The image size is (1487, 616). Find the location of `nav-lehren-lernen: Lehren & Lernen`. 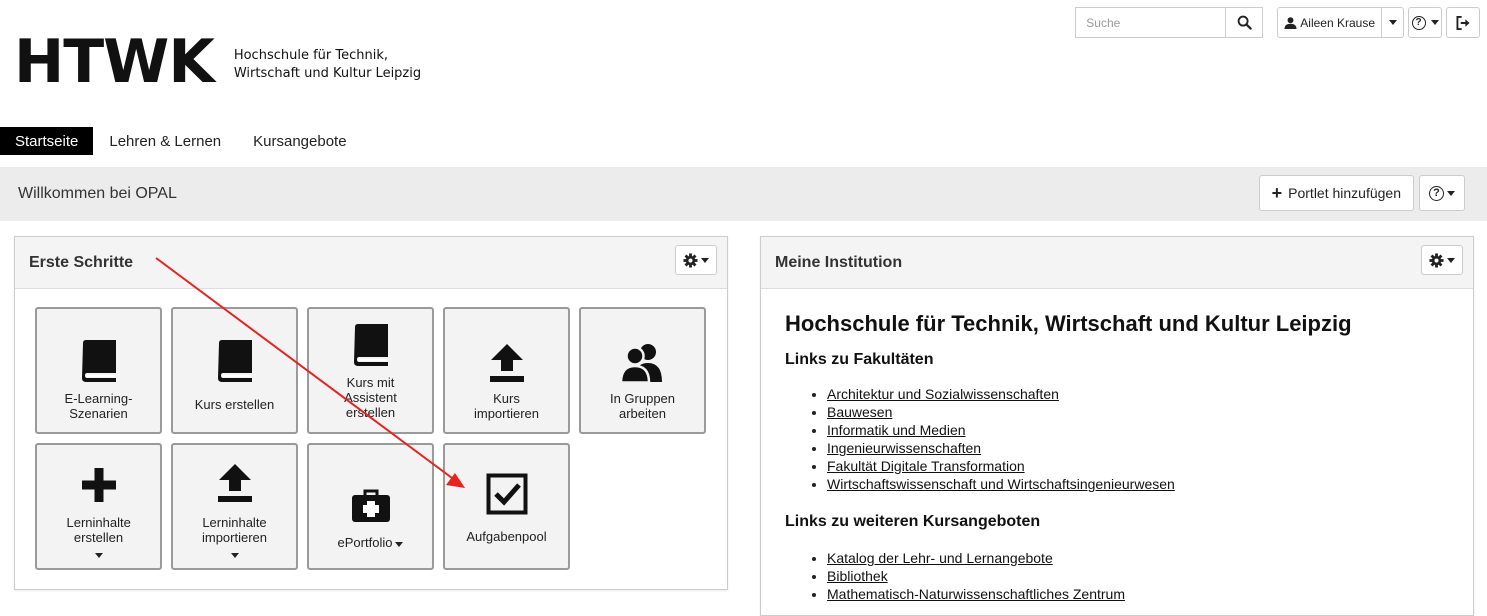

nav-lehren-lernen: Lehren & Lernen is located at coordinates (165, 141).